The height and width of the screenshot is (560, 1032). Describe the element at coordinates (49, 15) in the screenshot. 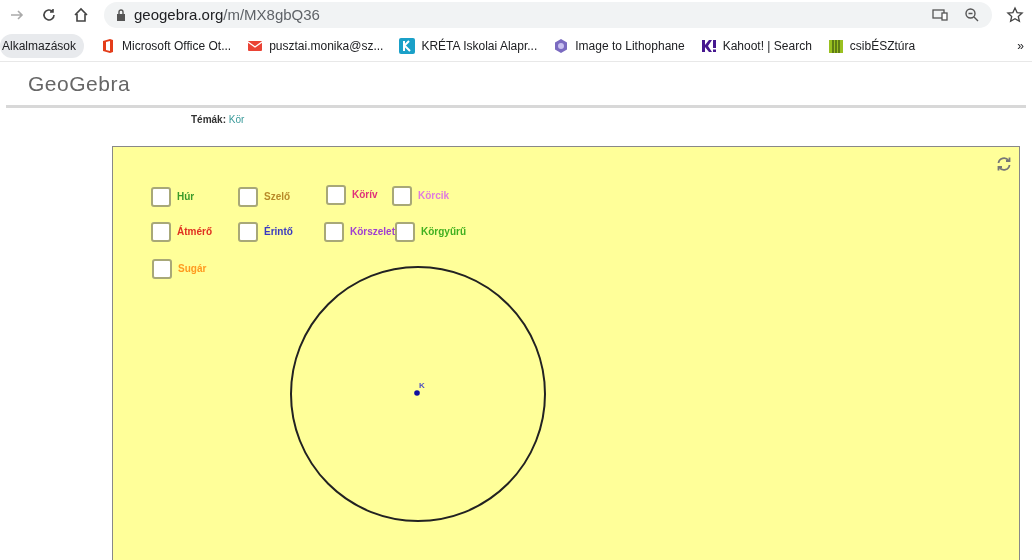

I see `reload-icon` at that location.